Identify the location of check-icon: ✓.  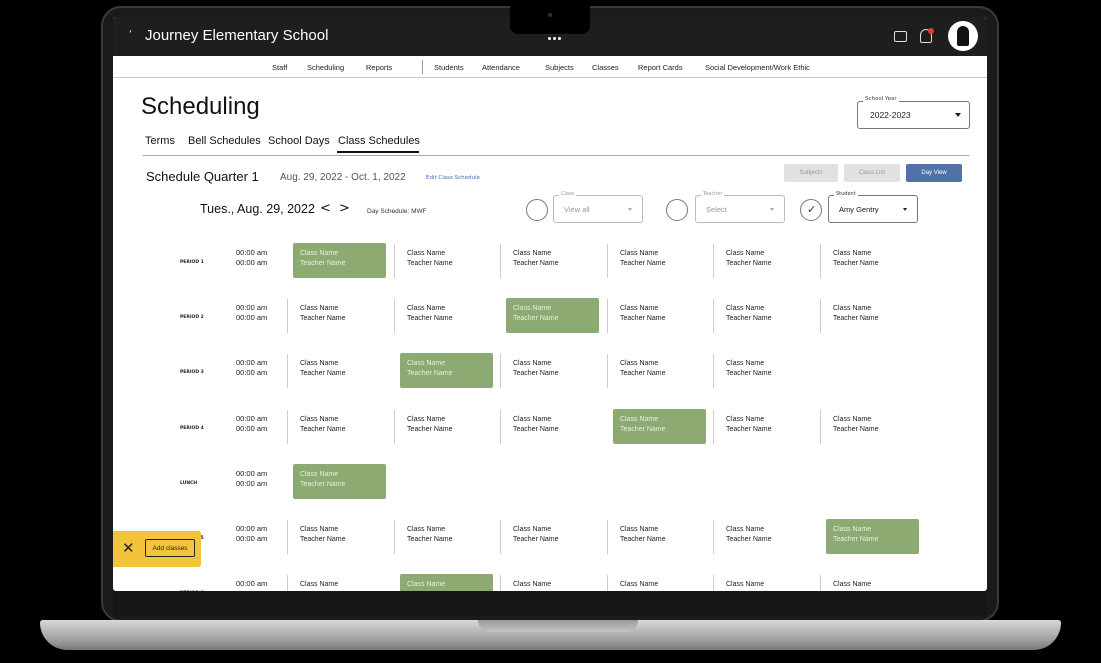
(812, 209).